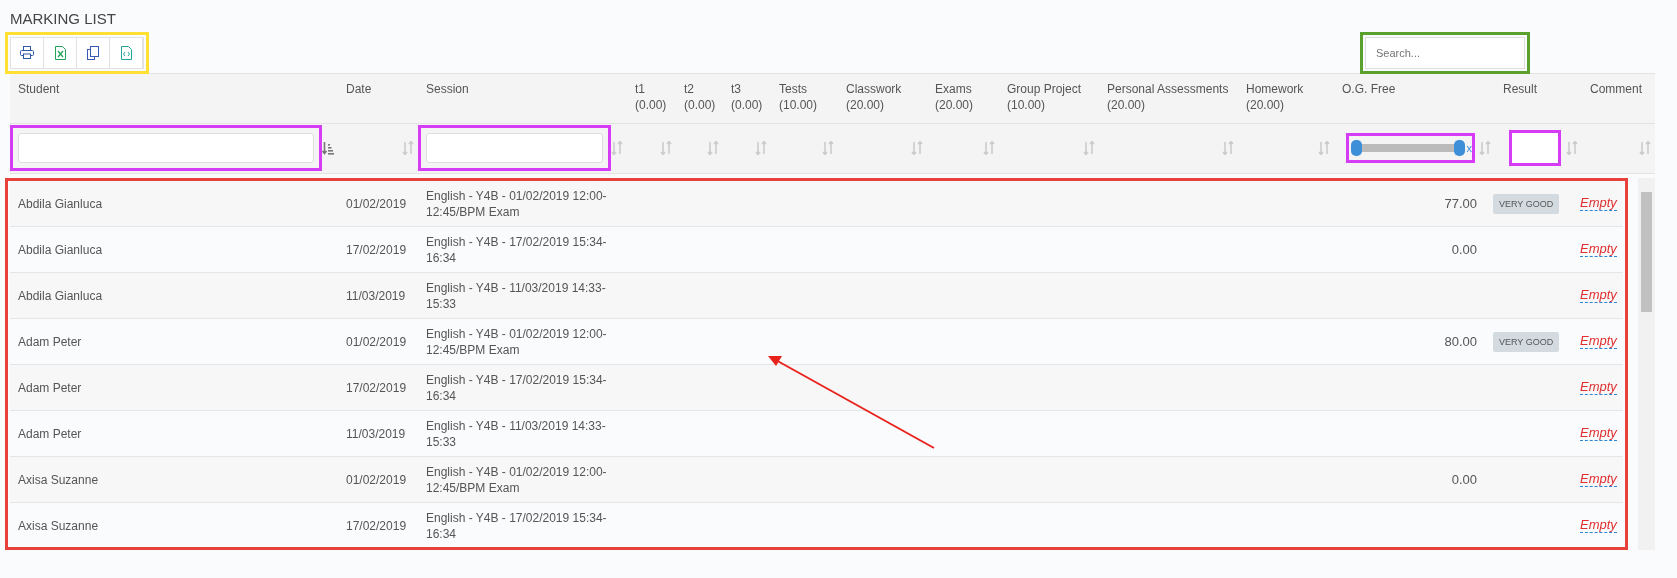  What do you see at coordinates (1408, 148) in the screenshot?
I see `range-slider` at bounding box center [1408, 148].